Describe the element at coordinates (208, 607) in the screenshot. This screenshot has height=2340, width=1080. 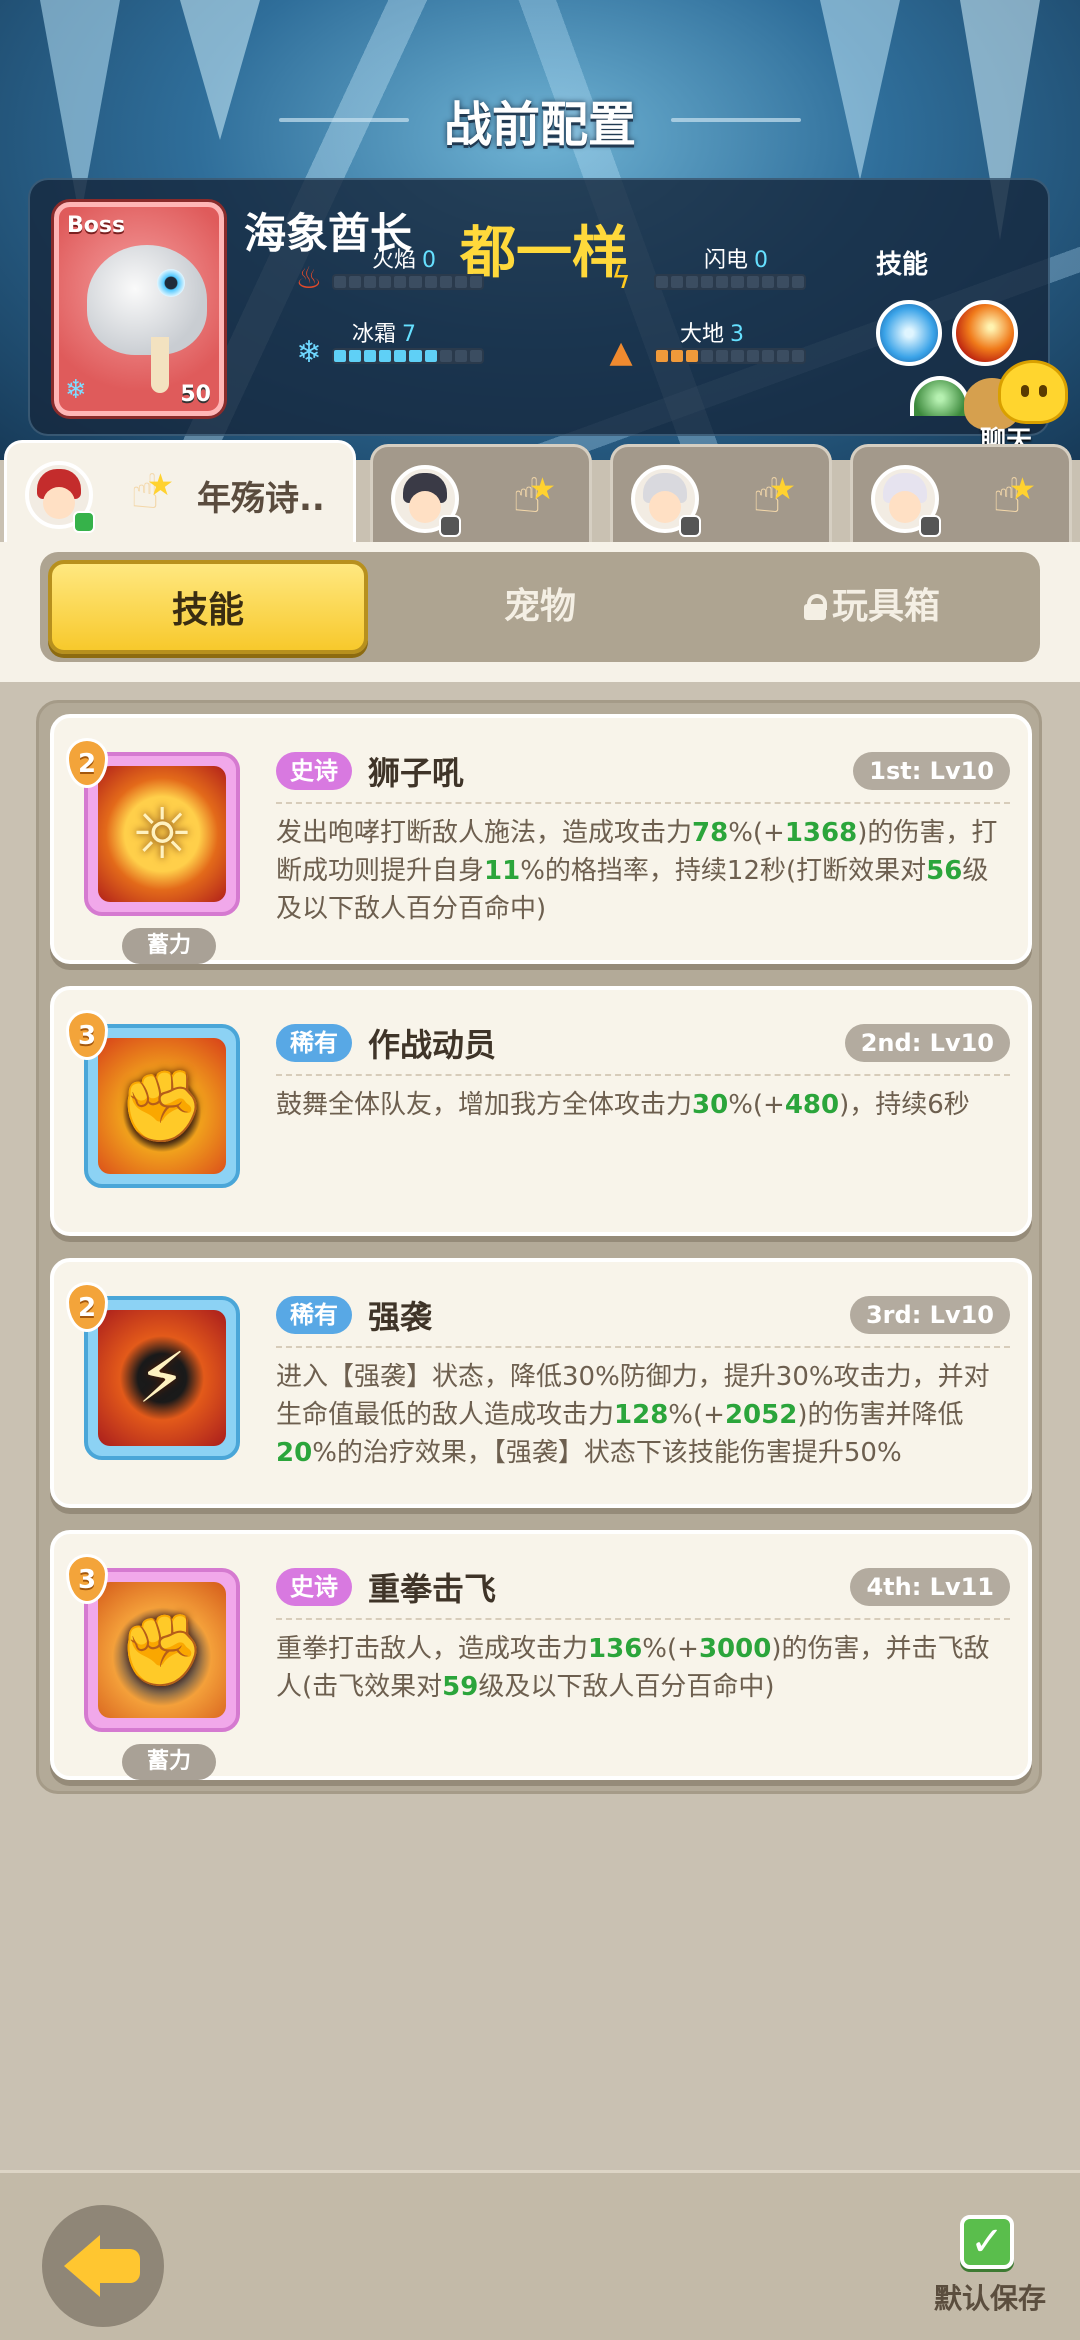
I see `tab-skills: 技能` at that location.